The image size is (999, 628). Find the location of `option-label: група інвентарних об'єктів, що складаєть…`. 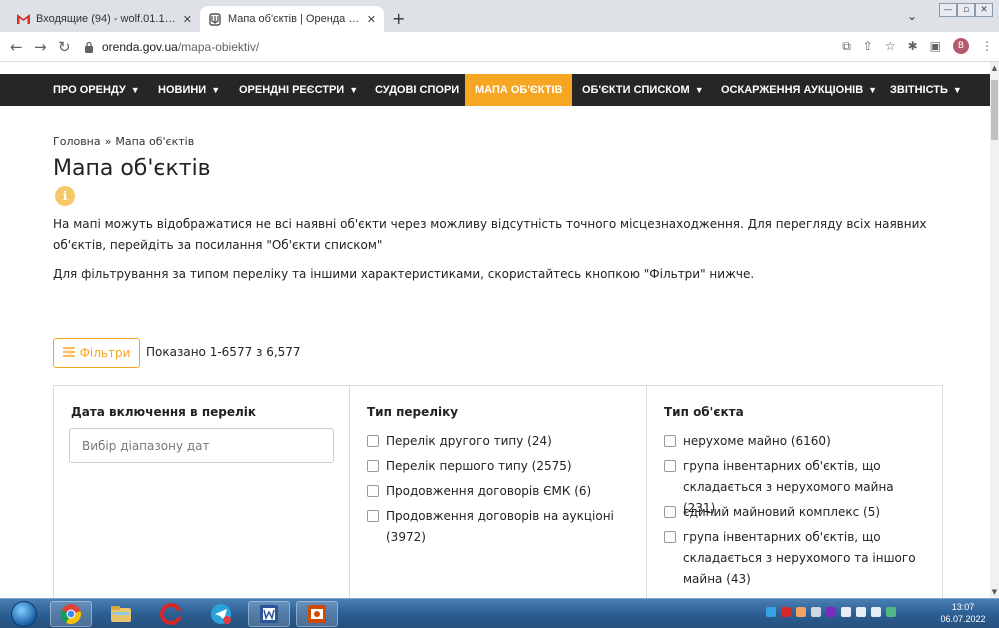

option-label: група інвентарних об'єктів, що складаєть… is located at coordinates (799, 558).